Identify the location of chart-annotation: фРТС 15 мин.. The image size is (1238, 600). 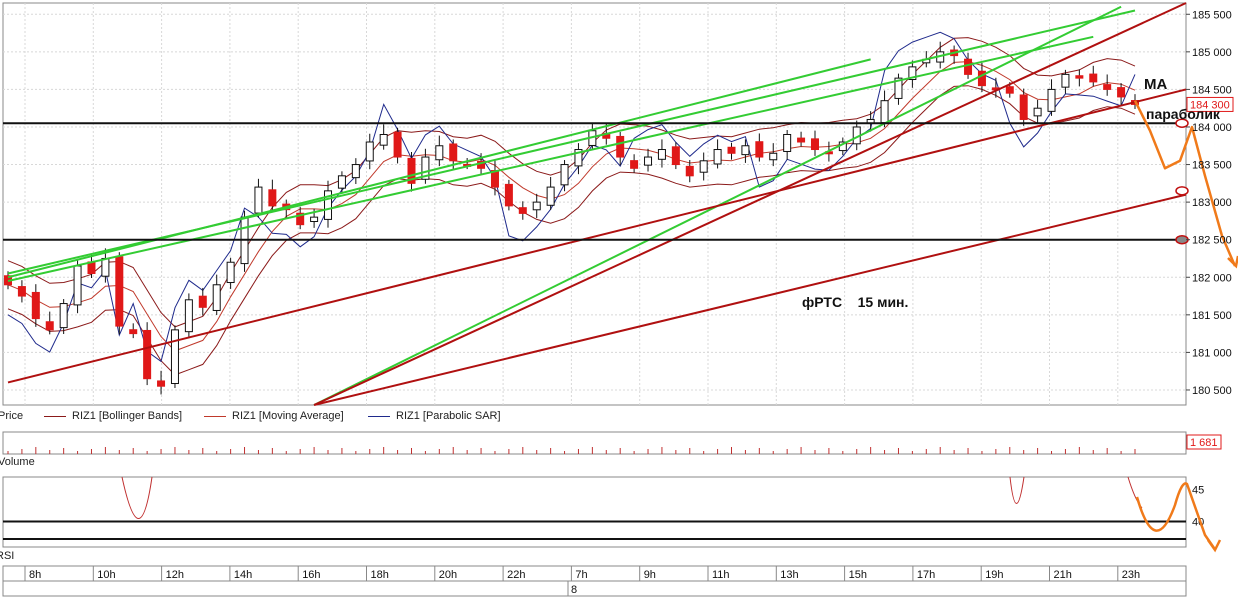
(855, 302).